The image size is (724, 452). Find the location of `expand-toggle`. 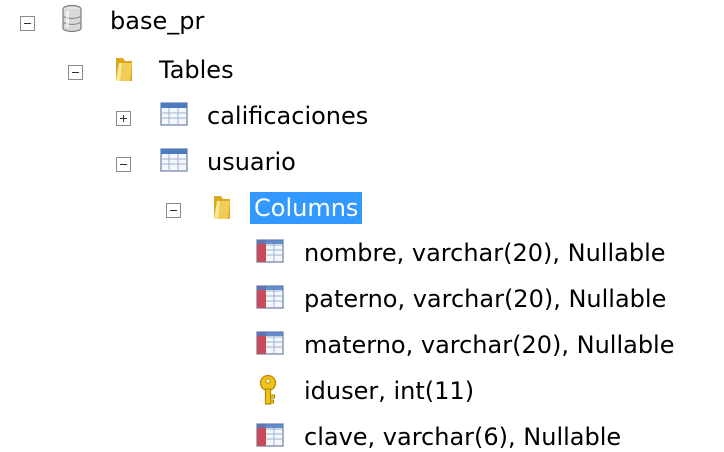

expand-toggle is located at coordinates (123, 118).